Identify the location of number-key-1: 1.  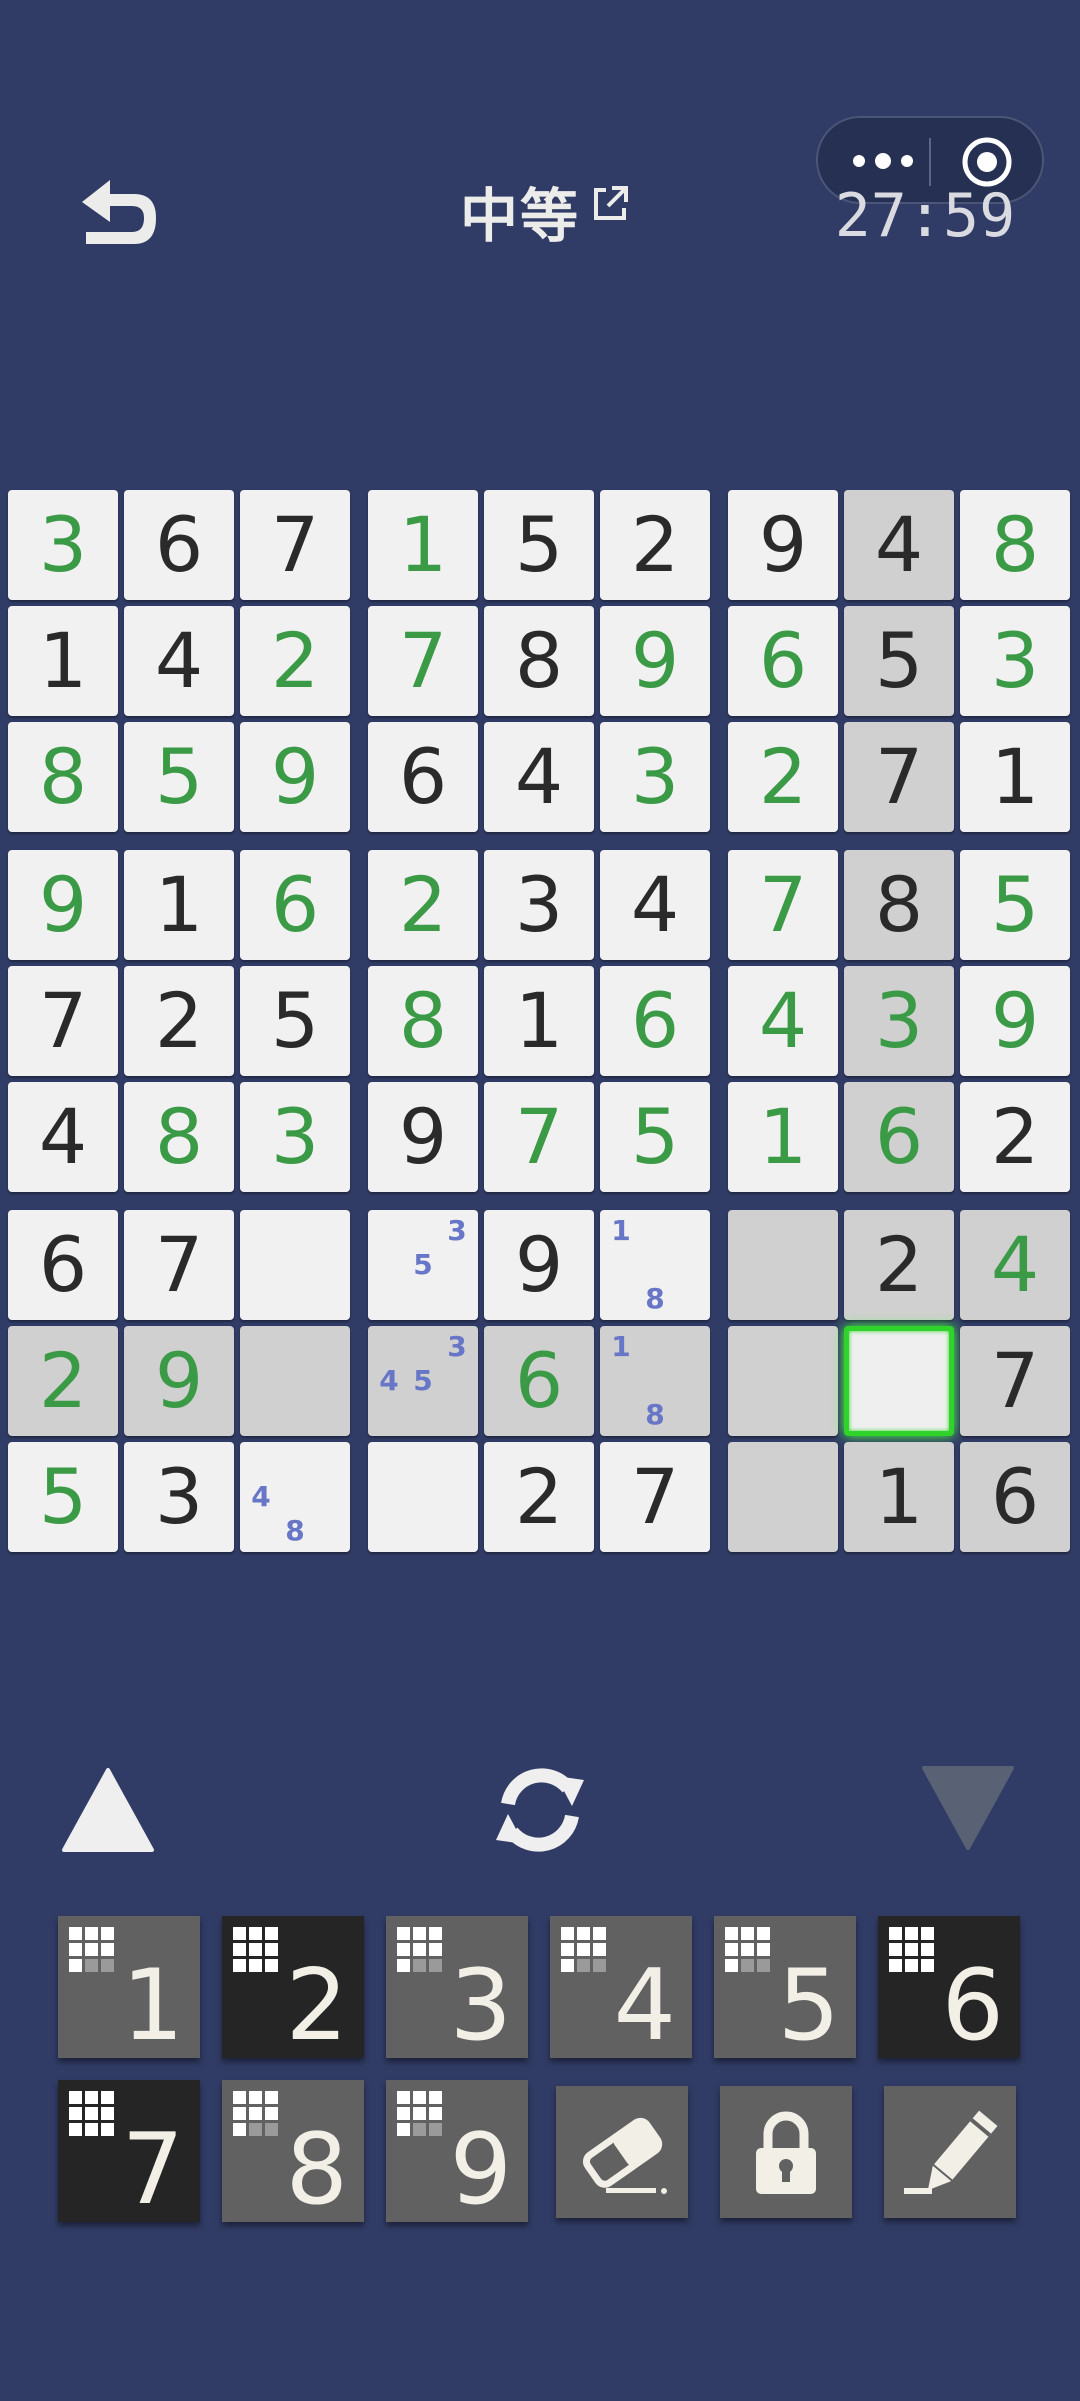
(129, 1987).